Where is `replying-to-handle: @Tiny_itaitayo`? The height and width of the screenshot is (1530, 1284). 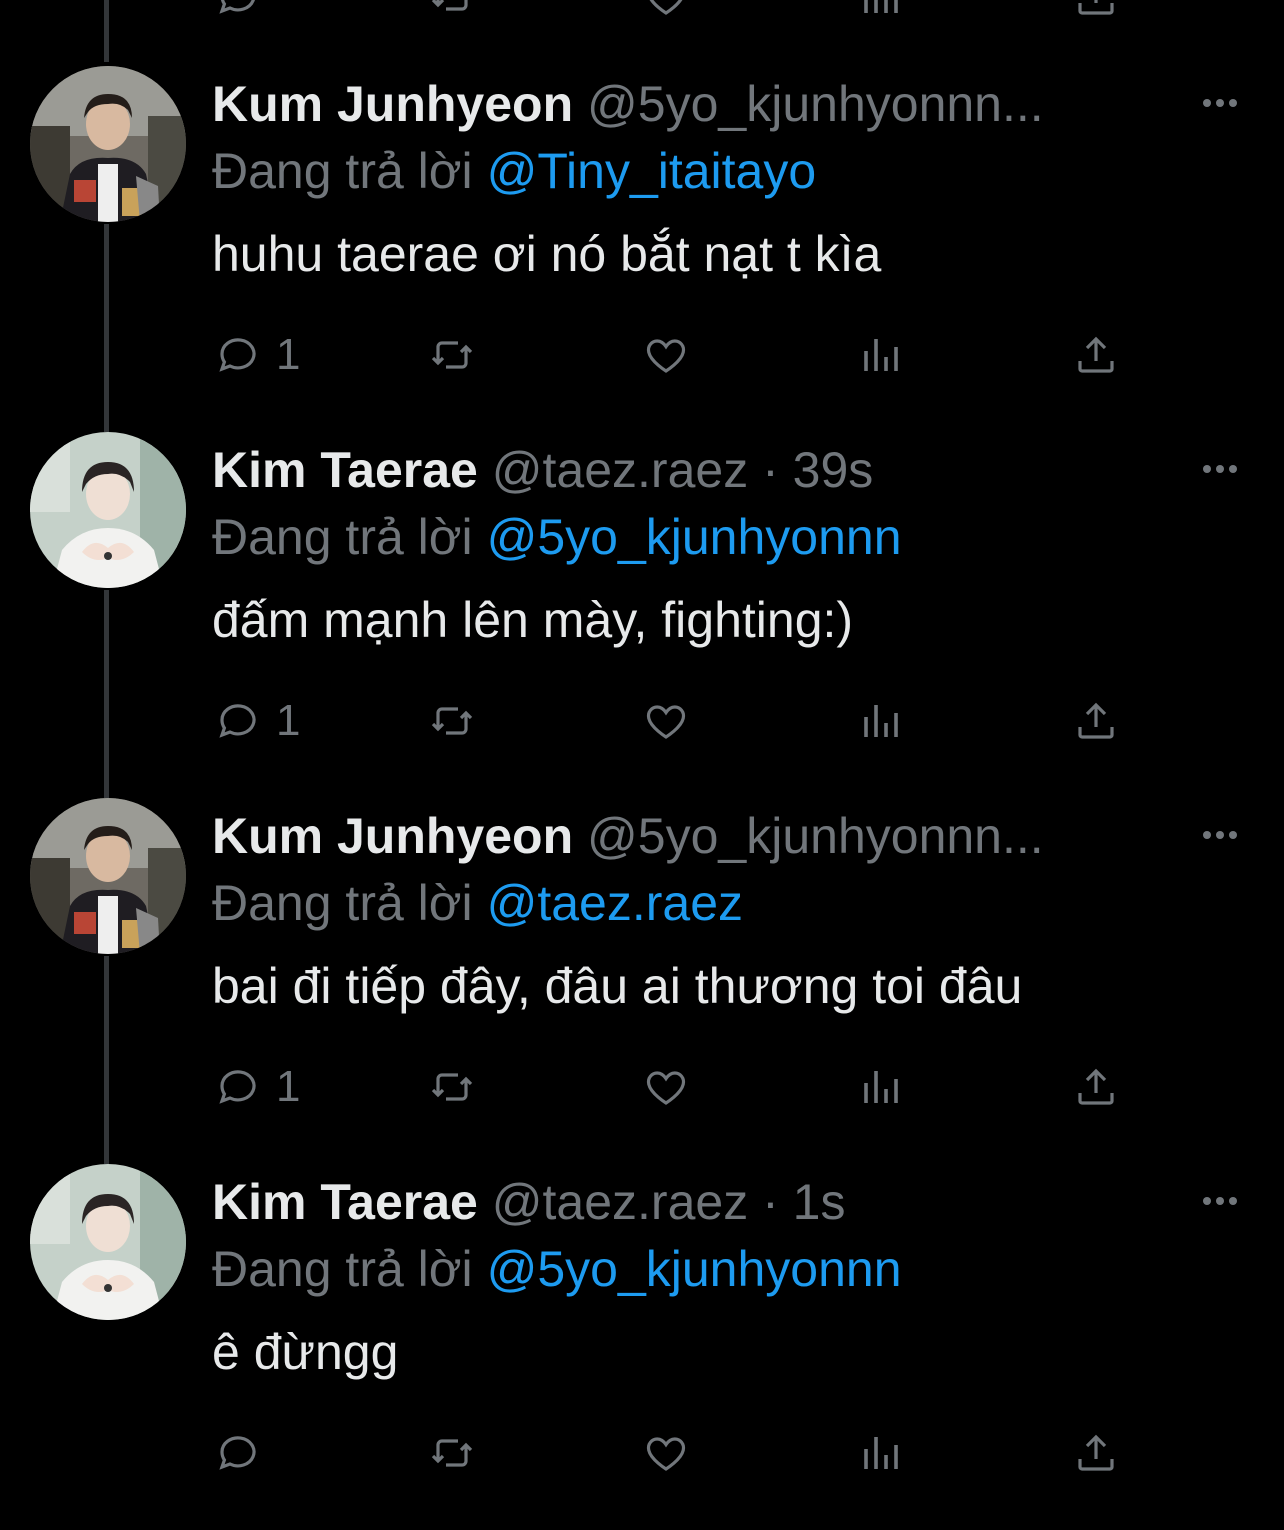 replying-to-handle: @Tiny_itaitayo is located at coordinates (652, 171).